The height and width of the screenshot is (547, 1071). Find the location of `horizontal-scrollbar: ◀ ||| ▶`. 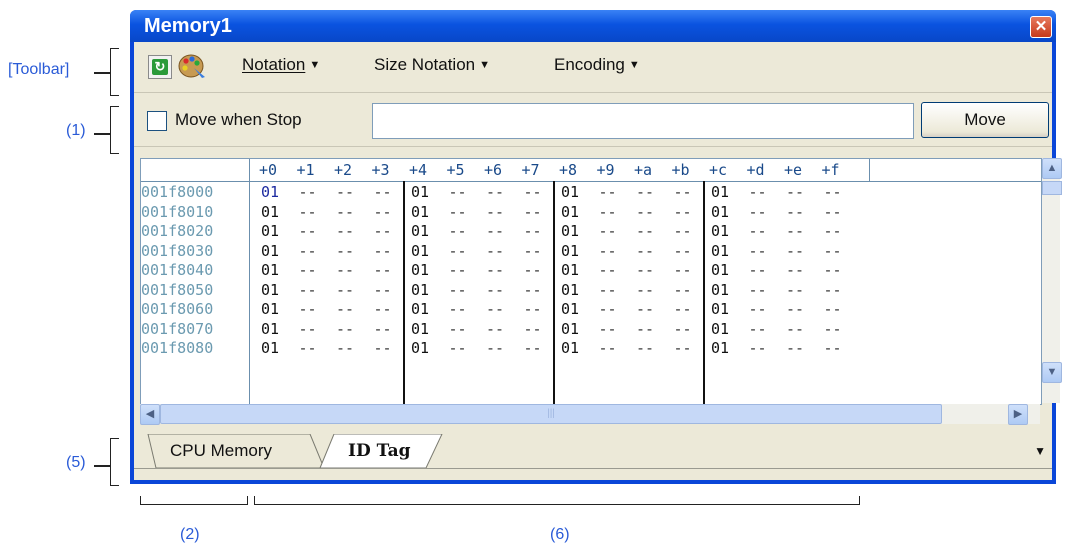

horizontal-scrollbar: ◀ ||| ▶ is located at coordinates (590, 414).